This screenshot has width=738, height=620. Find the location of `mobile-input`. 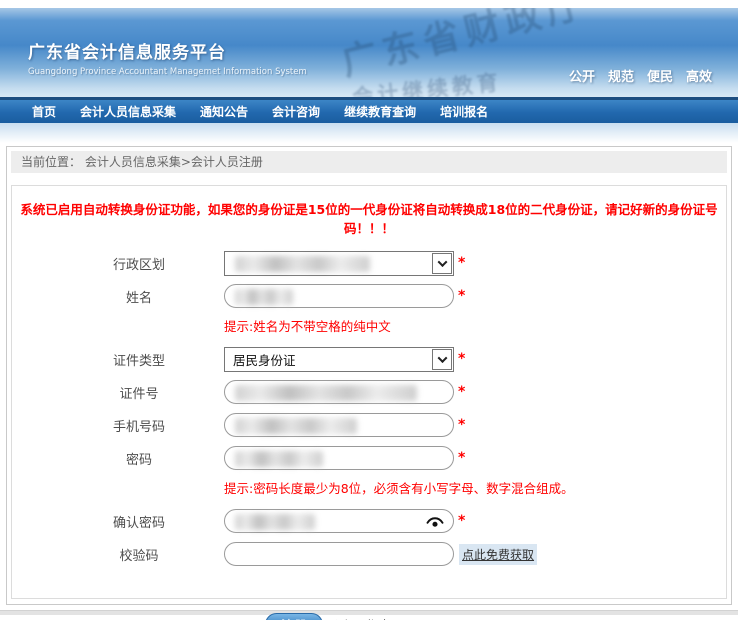

mobile-input is located at coordinates (339, 425).